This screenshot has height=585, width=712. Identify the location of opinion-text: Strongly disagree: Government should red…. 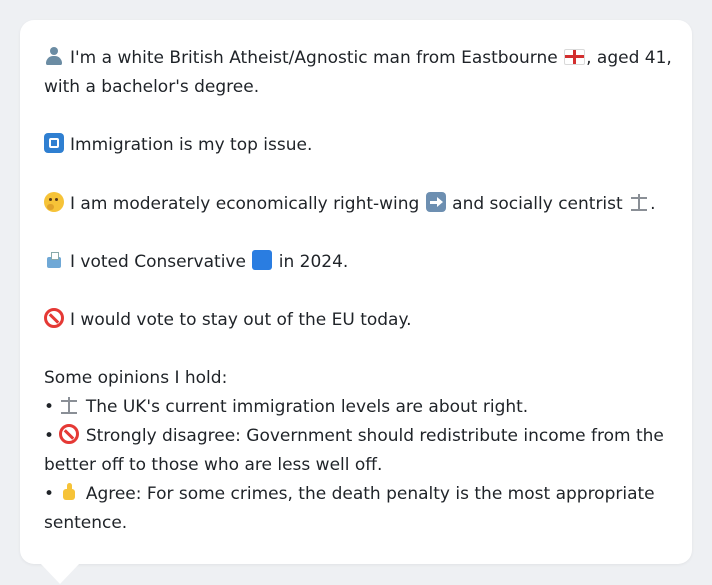
(374, 436).